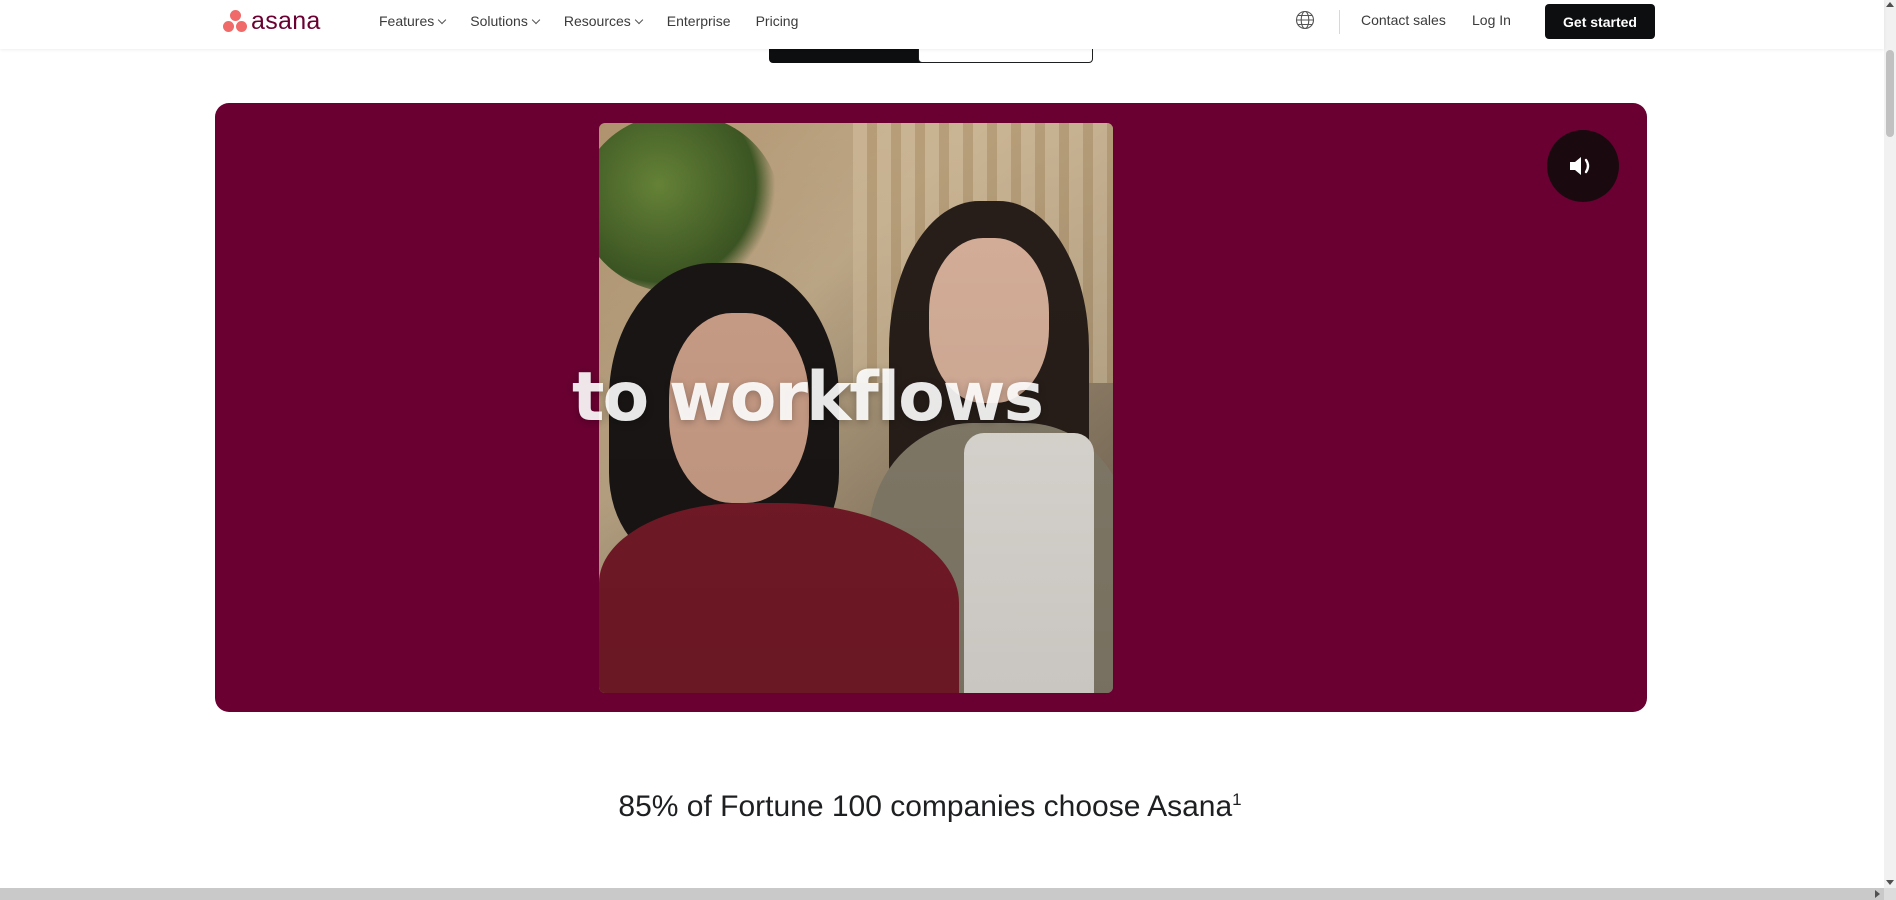 This screenshot has height=900, width=1896. I want to click on nav-features: Features, so click(413, 21).